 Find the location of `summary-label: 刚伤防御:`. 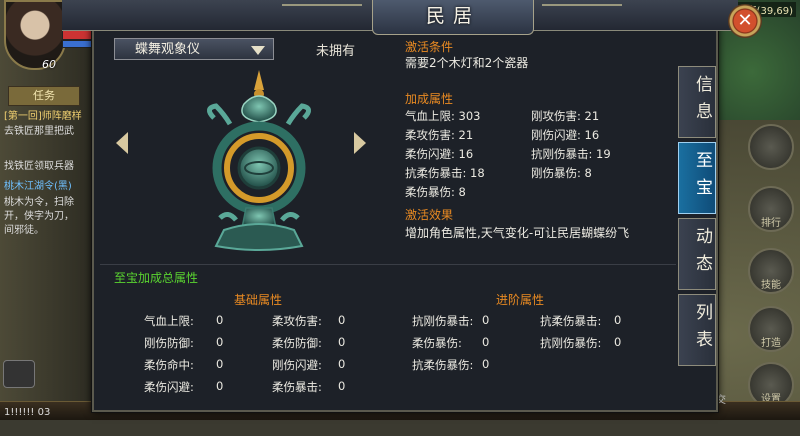

summary-label: 刚伤防御: is located at coordinates (169, 343).